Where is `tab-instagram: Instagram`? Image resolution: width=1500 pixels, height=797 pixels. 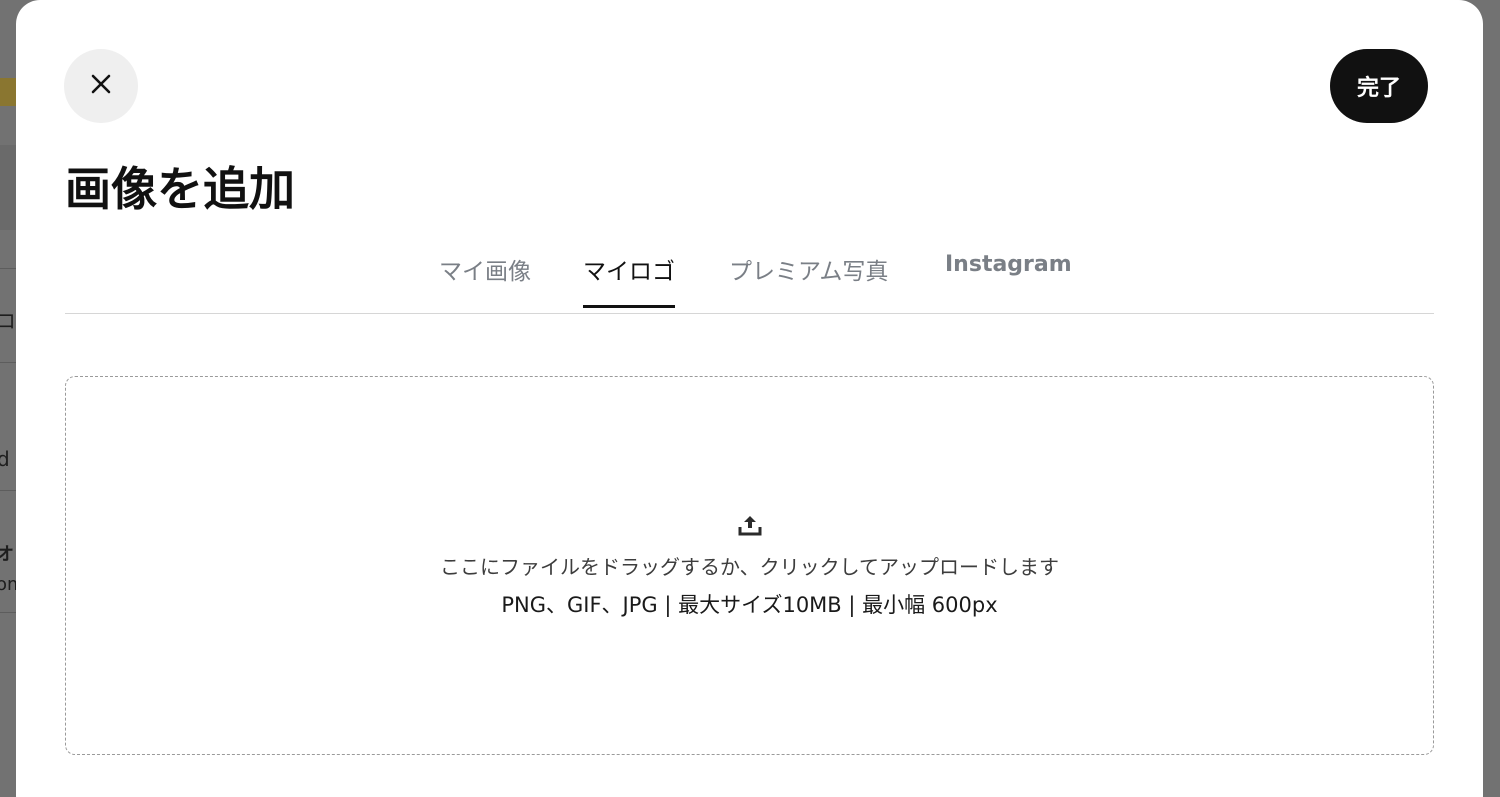 tab-instagram: Instagram is located at coordinates (1008, 275).